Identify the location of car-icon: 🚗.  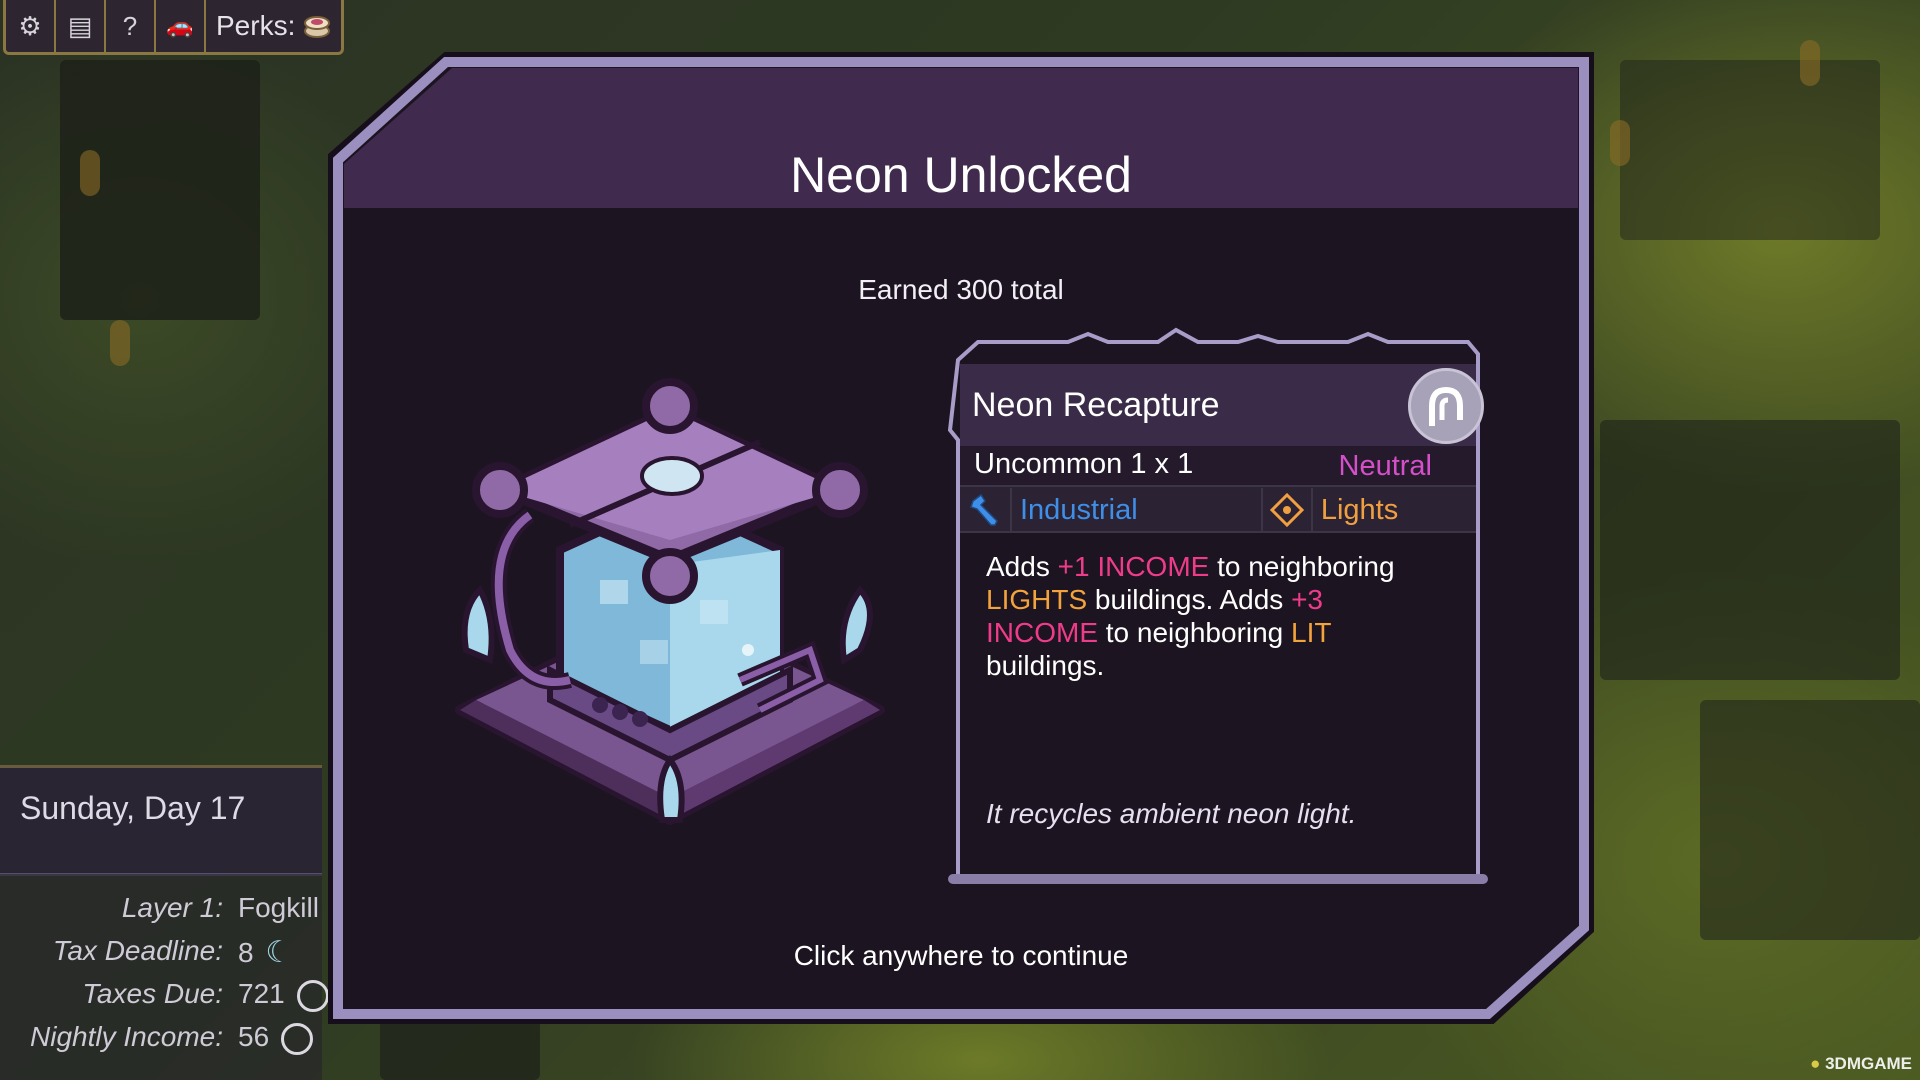
(180, 25).